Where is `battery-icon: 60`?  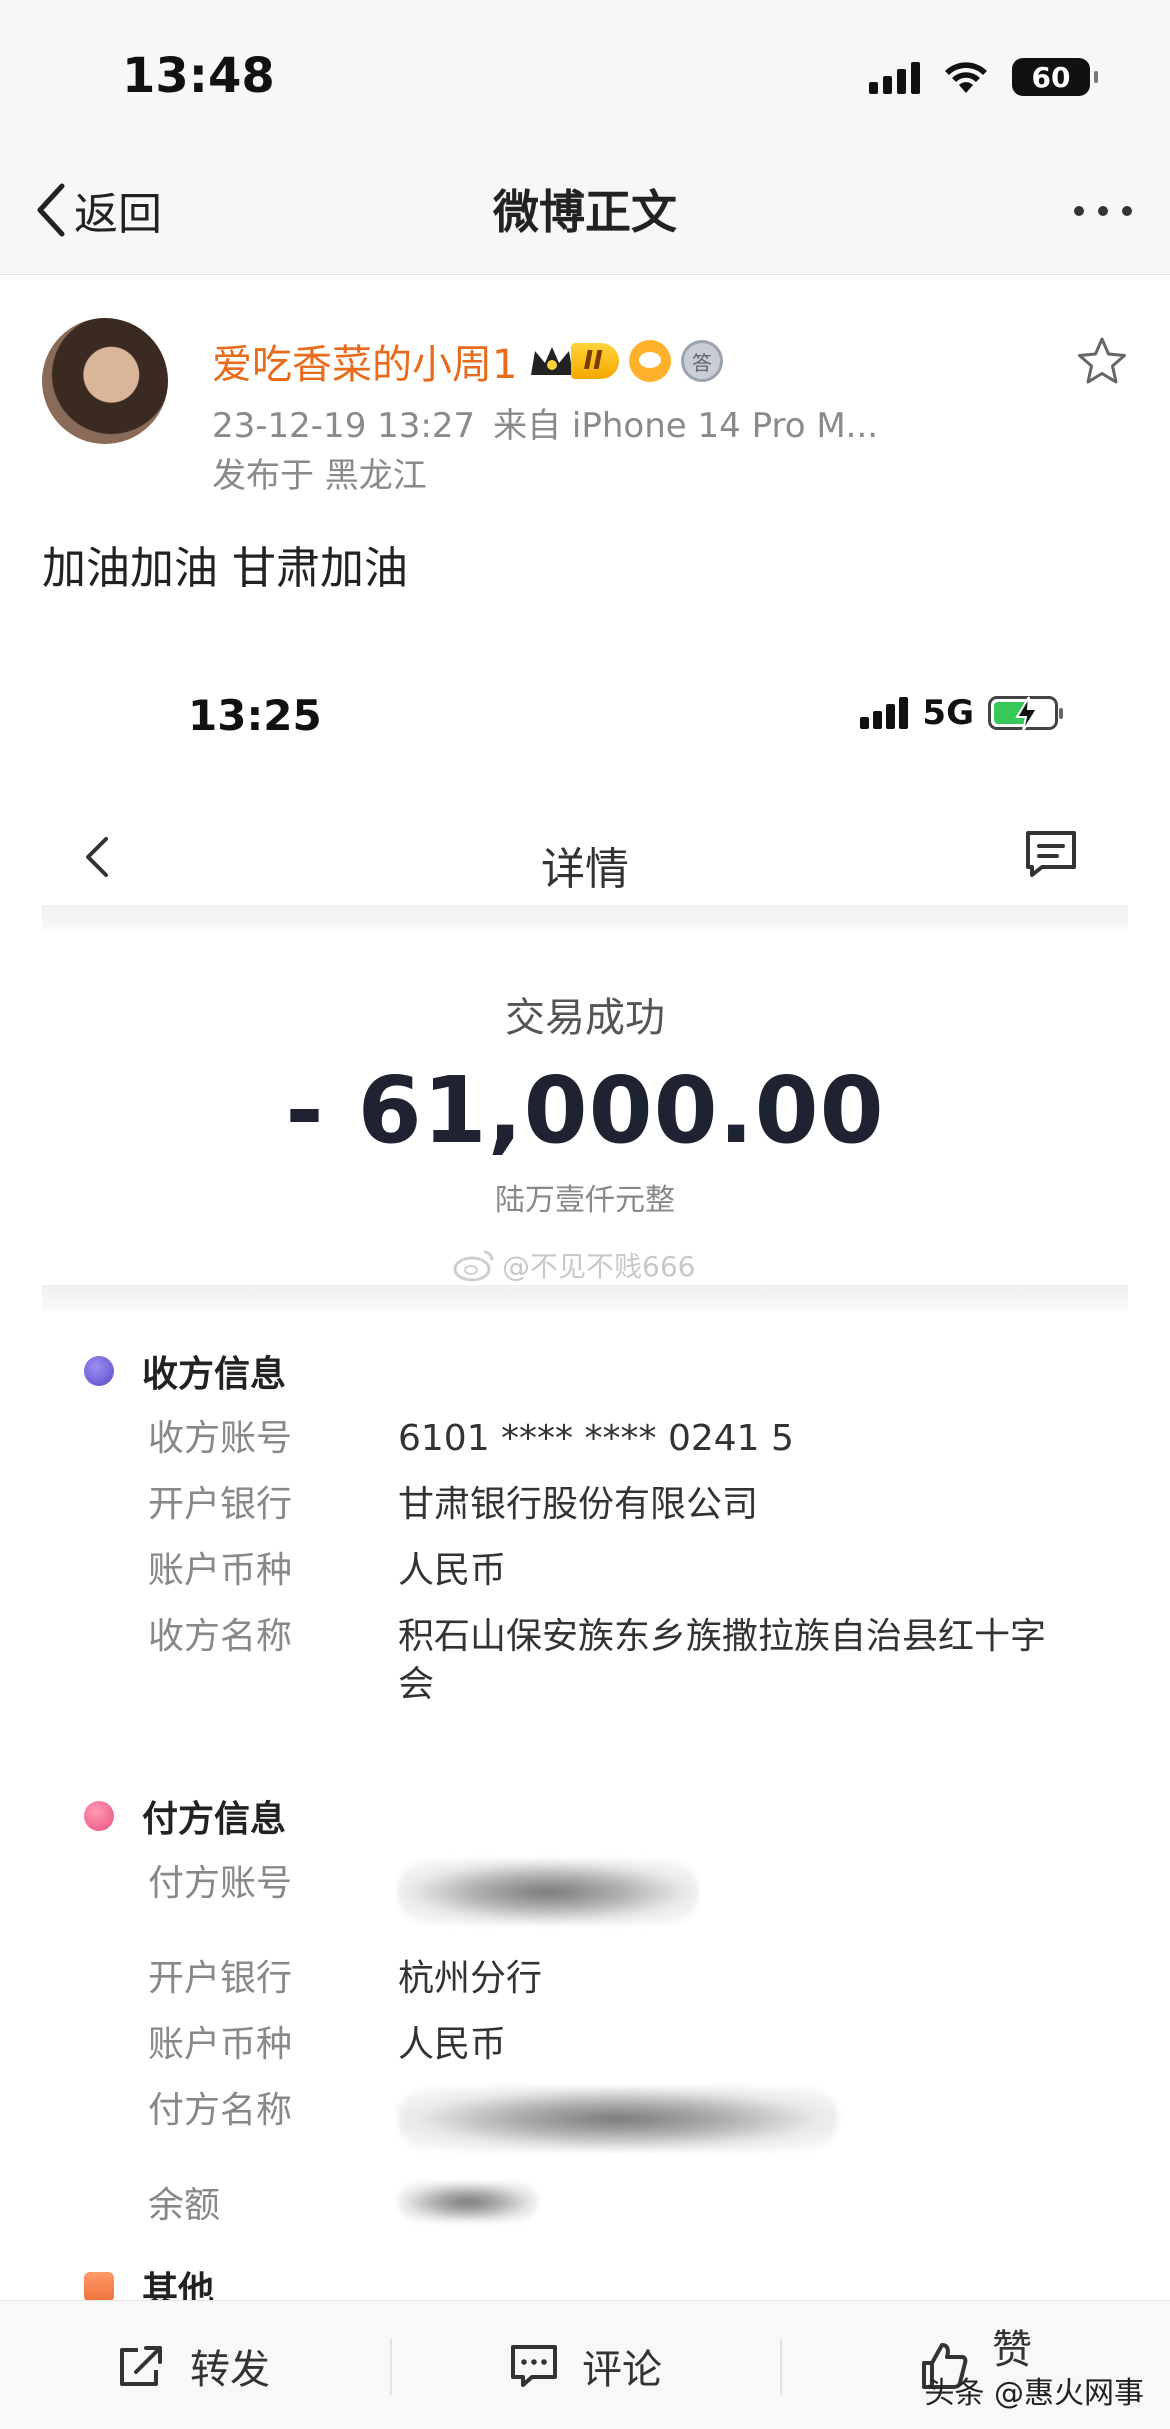
battery-icon: 60 is located at coordinates (1055, 77).